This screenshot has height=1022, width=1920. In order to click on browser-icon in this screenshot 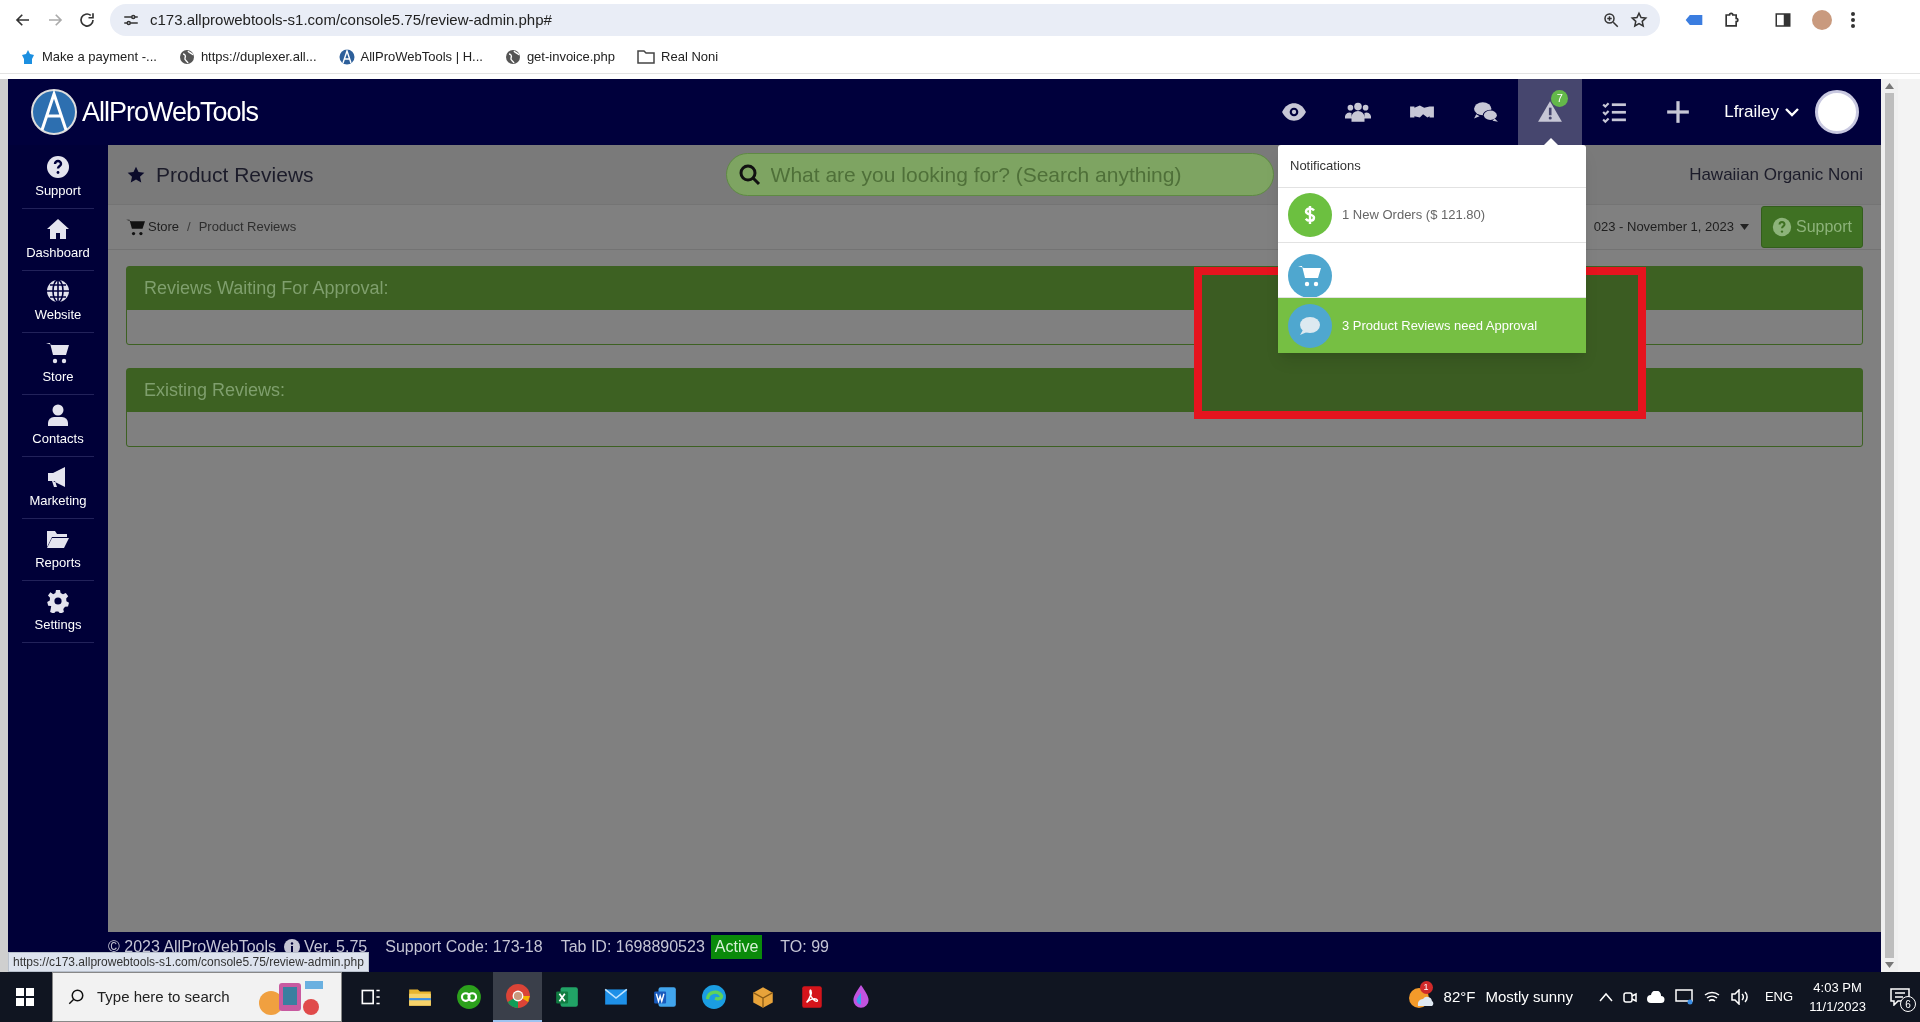, I will do `click(517, 997)`.